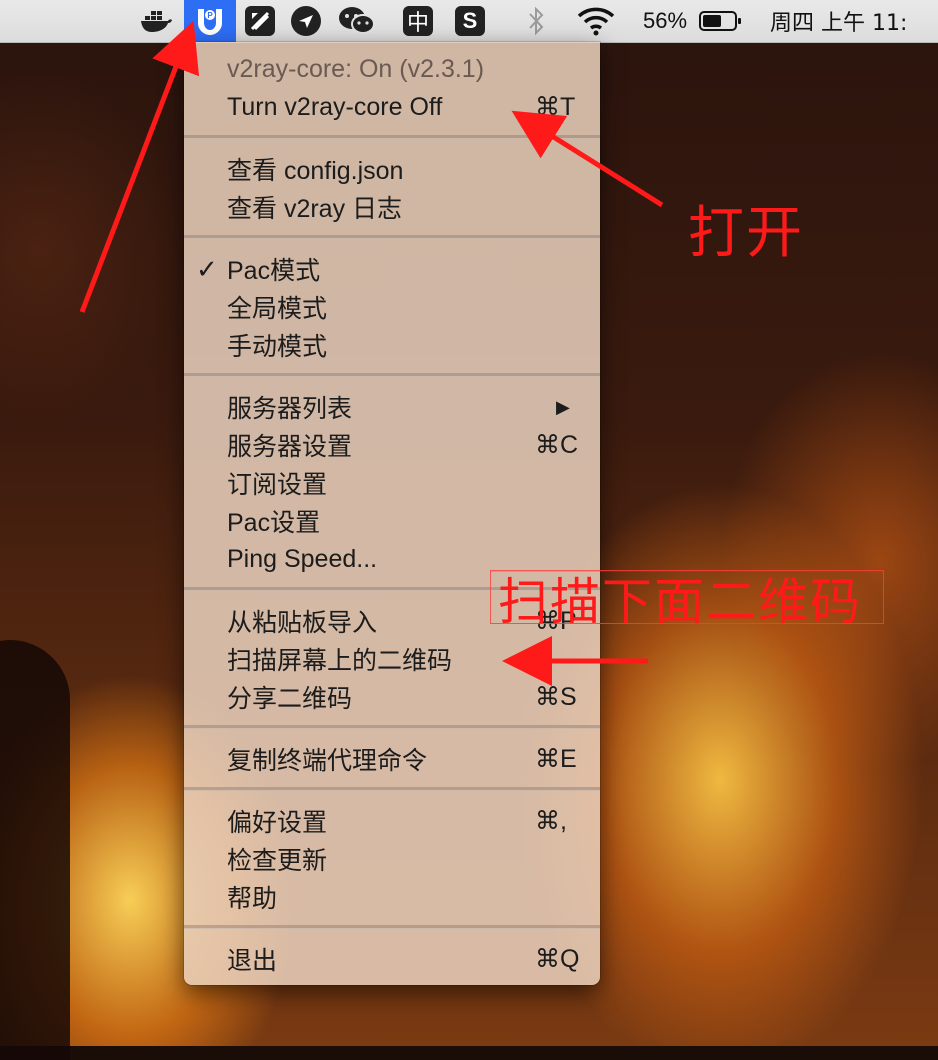 This screenshot has height=1060, width=938. Describe the element at coordinates (587, 159) in the screenshot. I see `arrow-to-turn-off` at that location.